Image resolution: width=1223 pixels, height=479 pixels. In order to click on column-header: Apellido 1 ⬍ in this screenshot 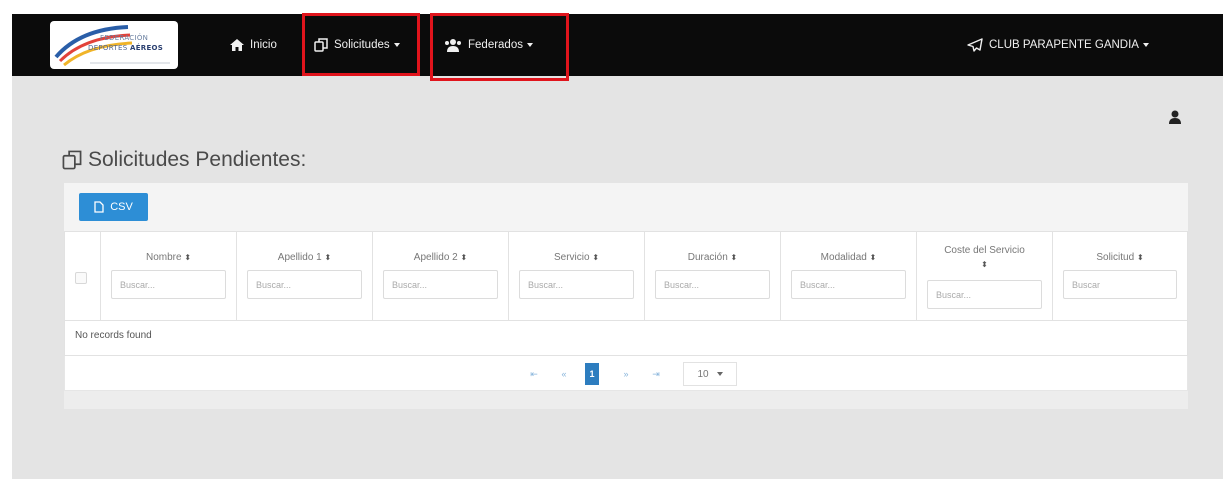, I will do `click(305, 276)`.